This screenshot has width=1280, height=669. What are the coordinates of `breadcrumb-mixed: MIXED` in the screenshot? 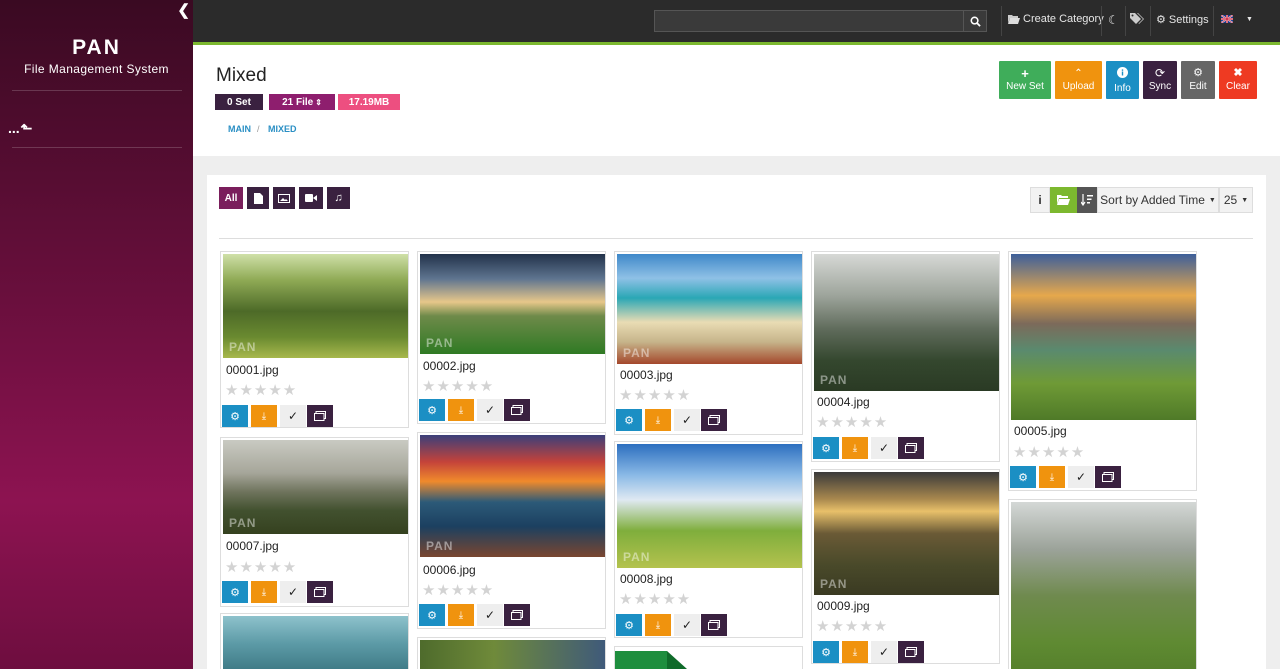 It's located at (282, 129).